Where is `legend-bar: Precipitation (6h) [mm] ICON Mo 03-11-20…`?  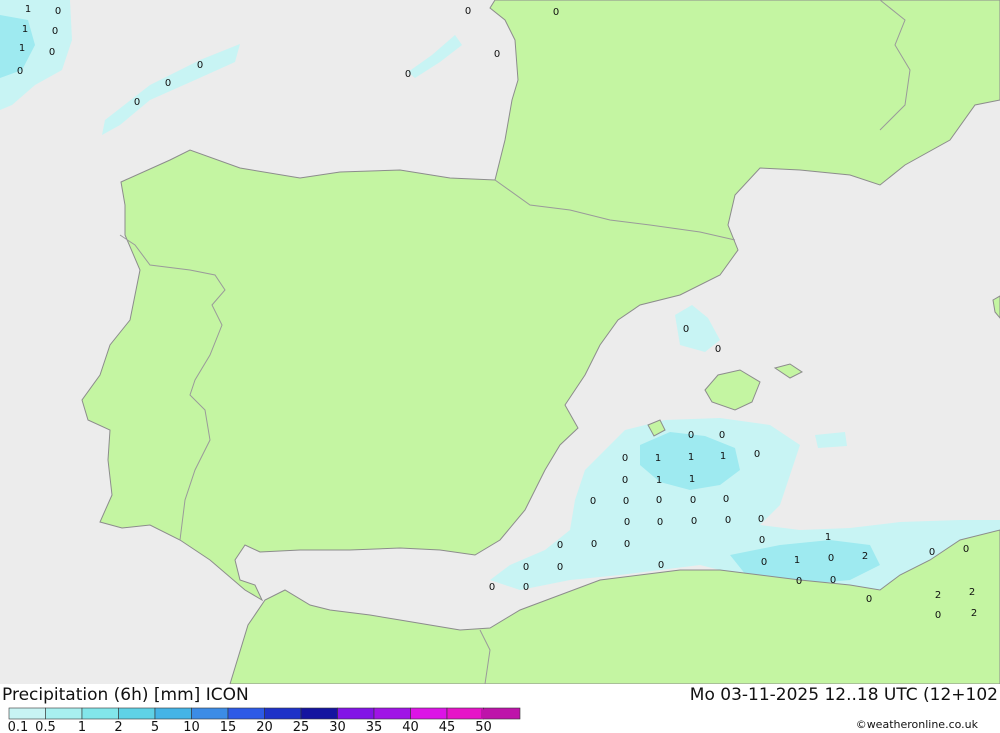
legend-bar: Precipitation (6h) [mm] ICON Mo 03-11-20… is located at coordinates (500, 708).